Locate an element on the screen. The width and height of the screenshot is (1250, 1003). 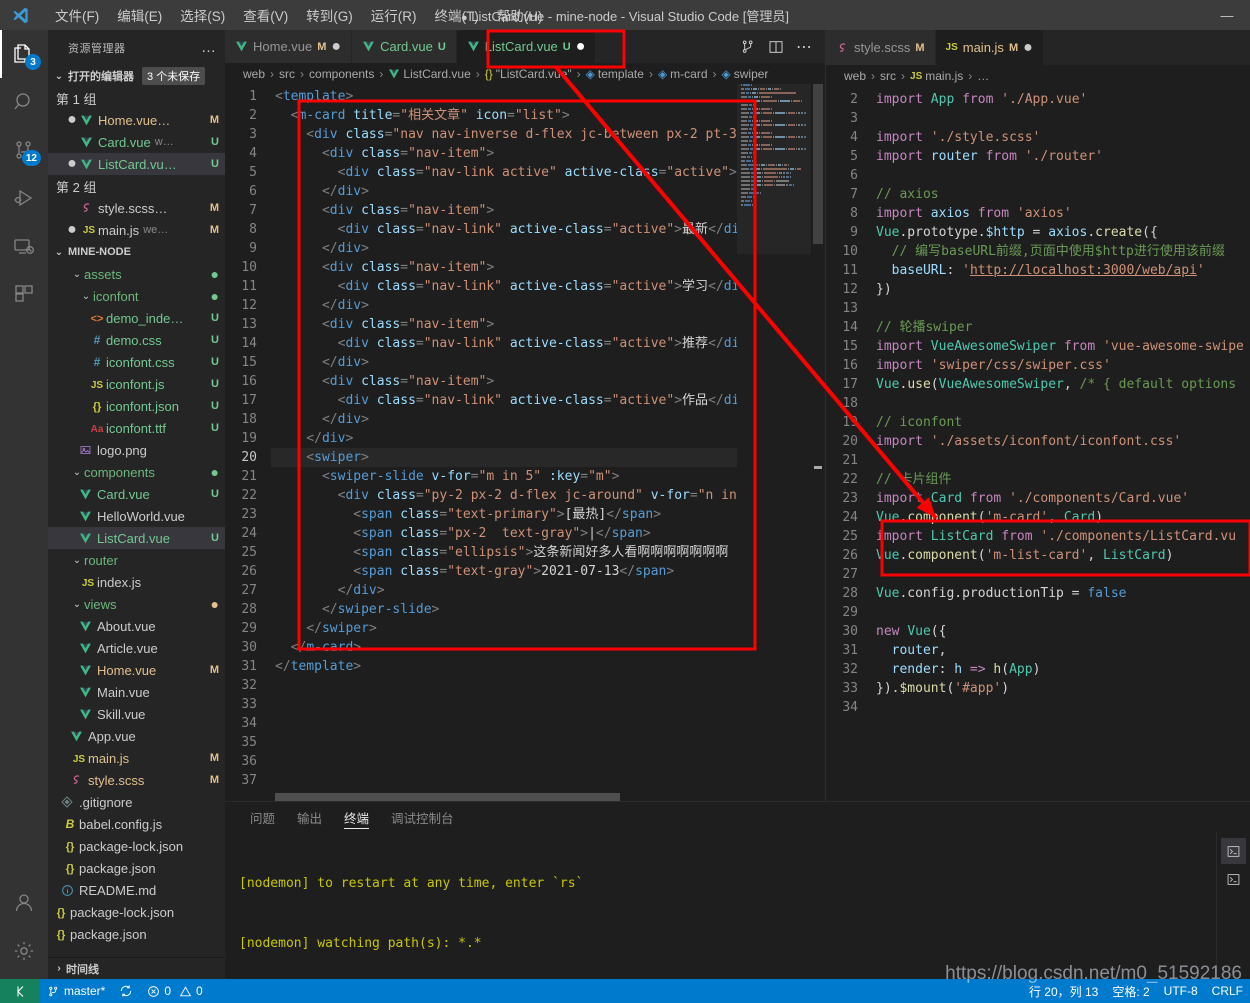
breadcrumb-symbol-swiper: ◈ swiper is located at coordinates (745, 74).